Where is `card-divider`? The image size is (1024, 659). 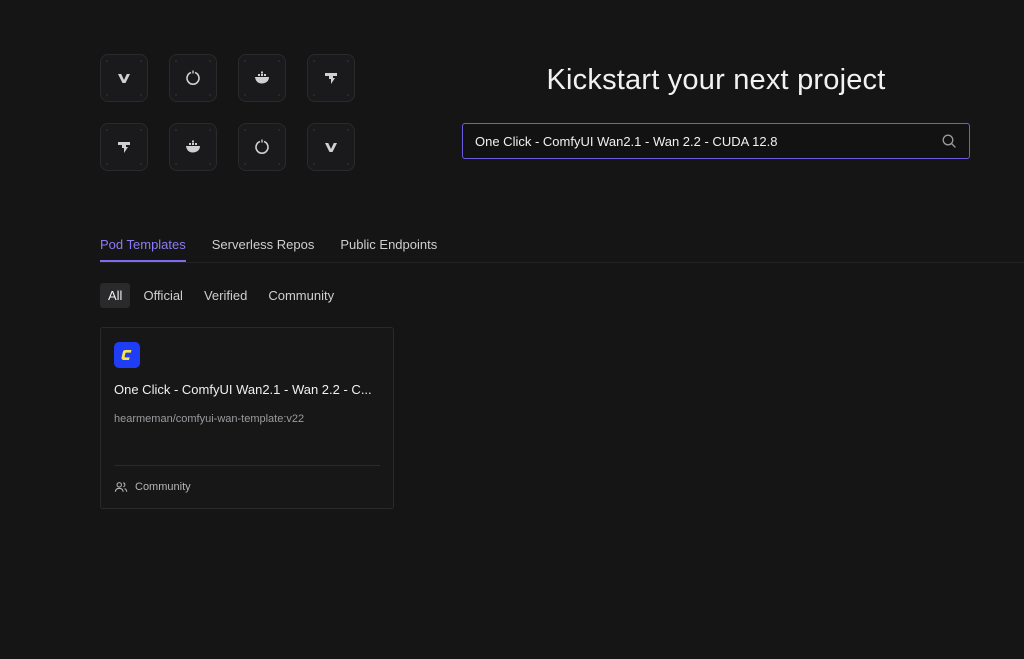 card-divider is located at coordinates (247, 465).